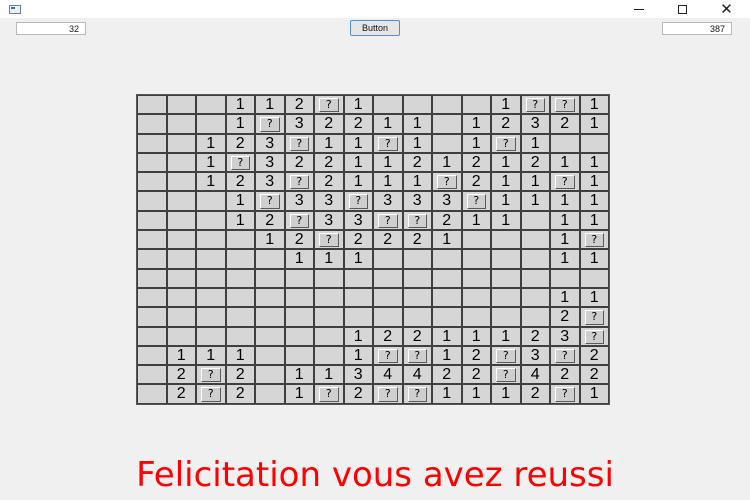 This screenshot has height=500, width=750. Describe the element at coordinates (388, 375) in the screenshot. I see `number-cell: 4` at that location.